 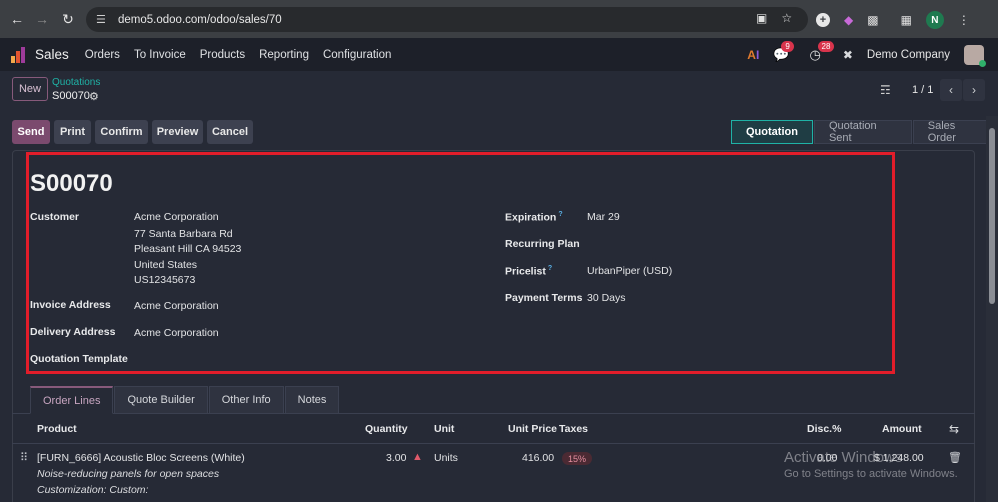 I want to click on menu-products: Products, so click(x=222, y=55).